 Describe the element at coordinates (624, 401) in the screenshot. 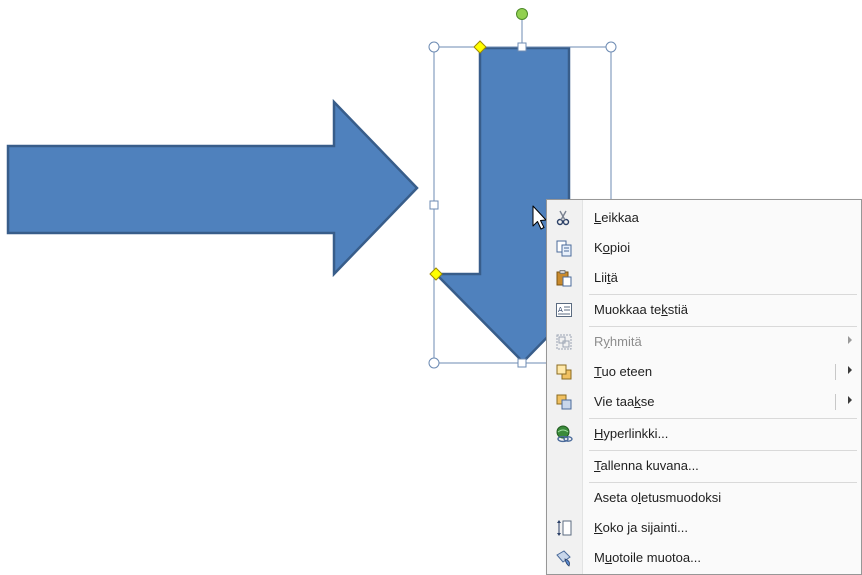

I see `menu-item-label: Vie taakse` at that location.